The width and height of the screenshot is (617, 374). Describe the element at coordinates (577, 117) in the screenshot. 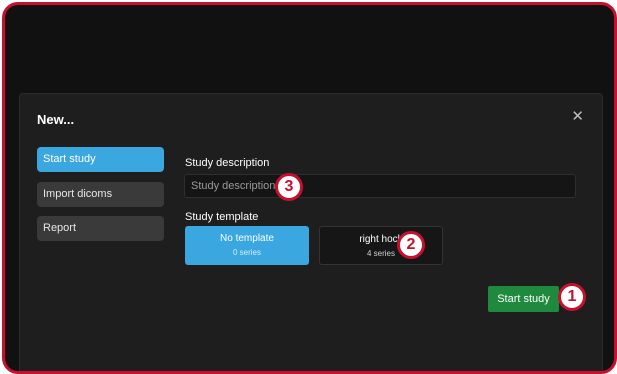

I see `close-icon: ✕` at that location.